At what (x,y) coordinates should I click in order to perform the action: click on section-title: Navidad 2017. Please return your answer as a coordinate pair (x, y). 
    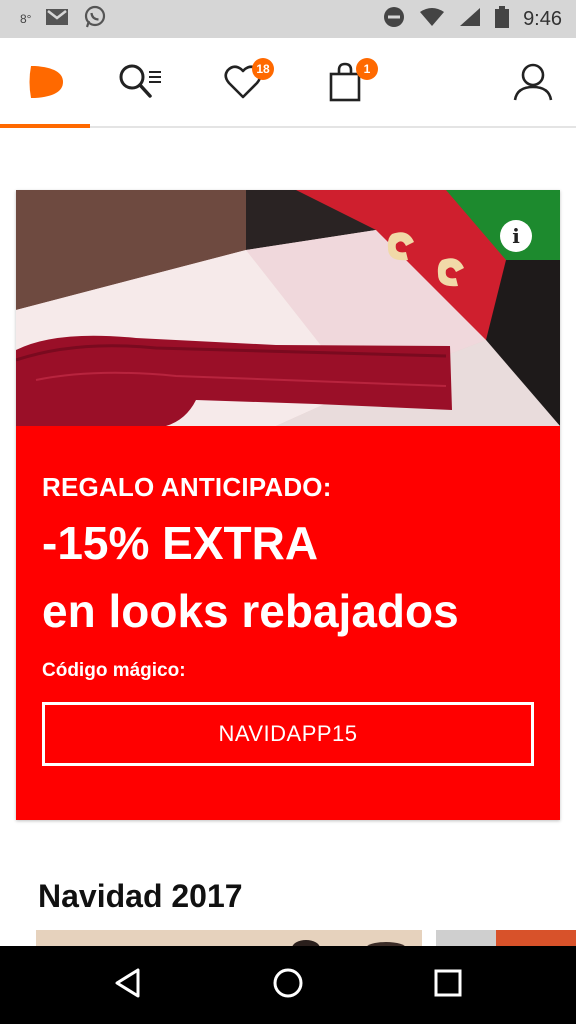
    Looking at the image, I should click on (140, 896).